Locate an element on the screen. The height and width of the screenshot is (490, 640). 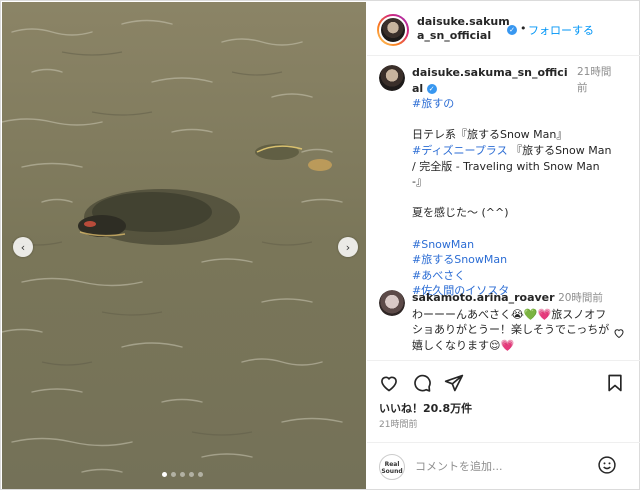
comment-like-heart-icon is located at coordinates (619, 334).